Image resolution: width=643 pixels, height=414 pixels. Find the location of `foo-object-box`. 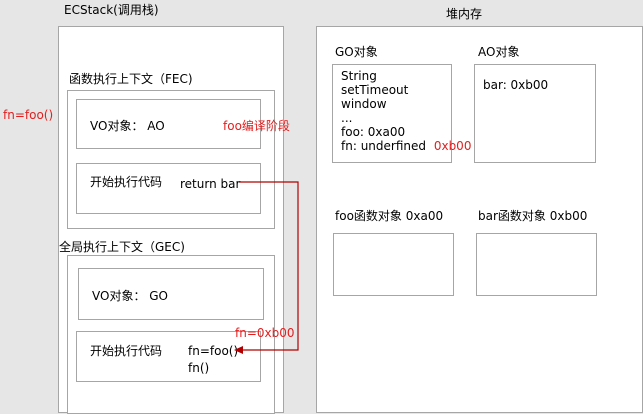

foo-object-box is located at coordinates (393, 264).